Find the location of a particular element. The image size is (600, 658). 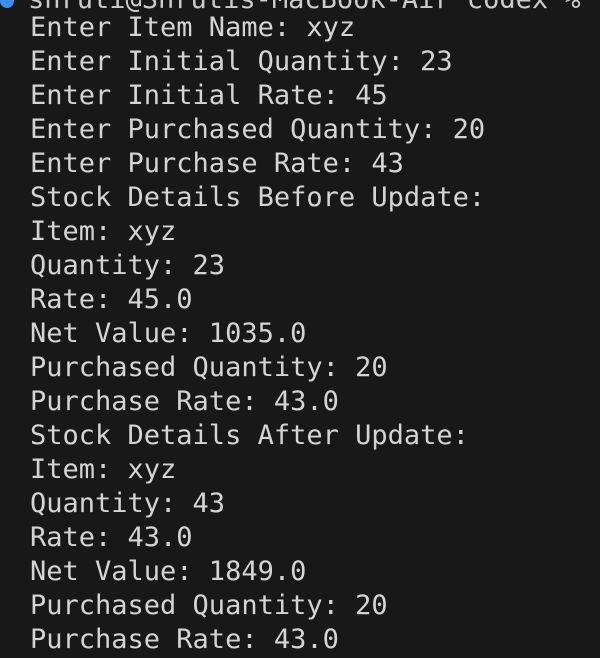

output-line-before-rate: Rate: 45.0 is located at coordinates (111, 299).